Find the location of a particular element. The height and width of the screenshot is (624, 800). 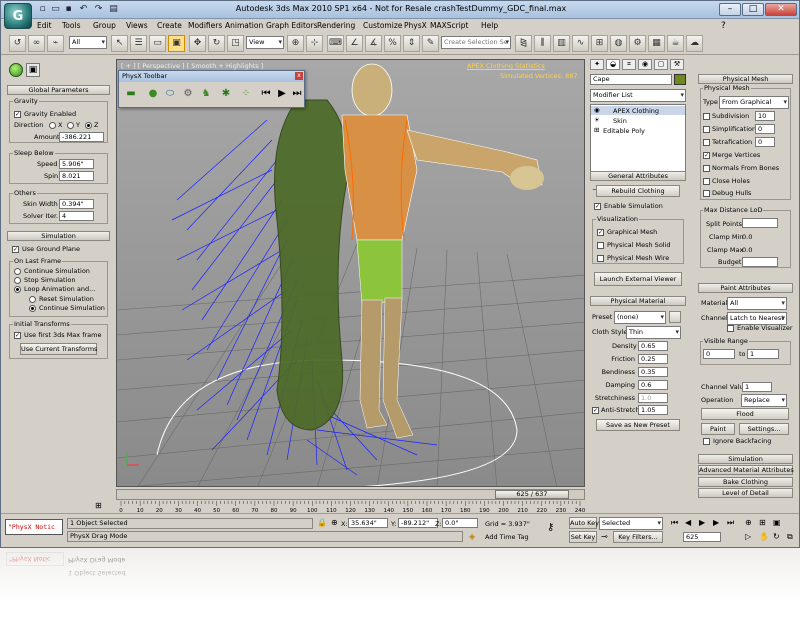

material-editor-icon: ◍ is located at coordinates (618, 43).